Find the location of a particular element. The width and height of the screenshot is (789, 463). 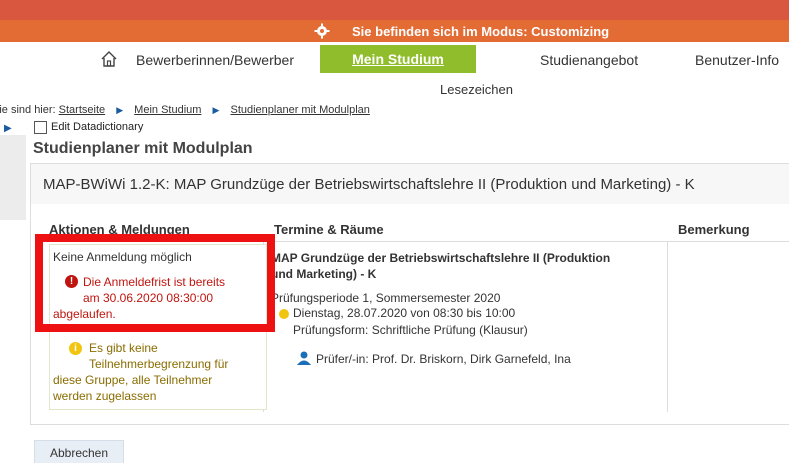

column-header-termine: Termine & Räume is located at coordinates (329, 229).